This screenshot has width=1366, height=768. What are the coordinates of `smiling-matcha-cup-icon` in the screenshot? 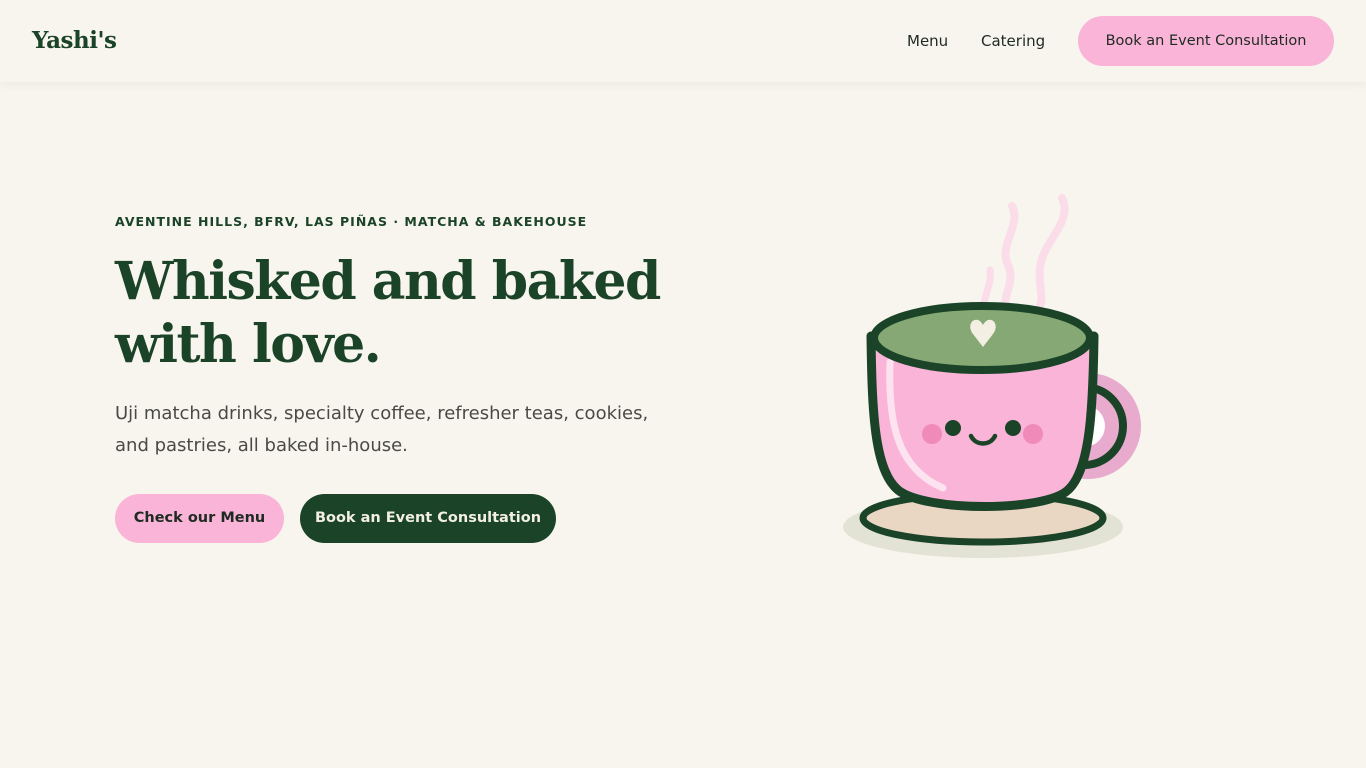 It's located at (992, 376).